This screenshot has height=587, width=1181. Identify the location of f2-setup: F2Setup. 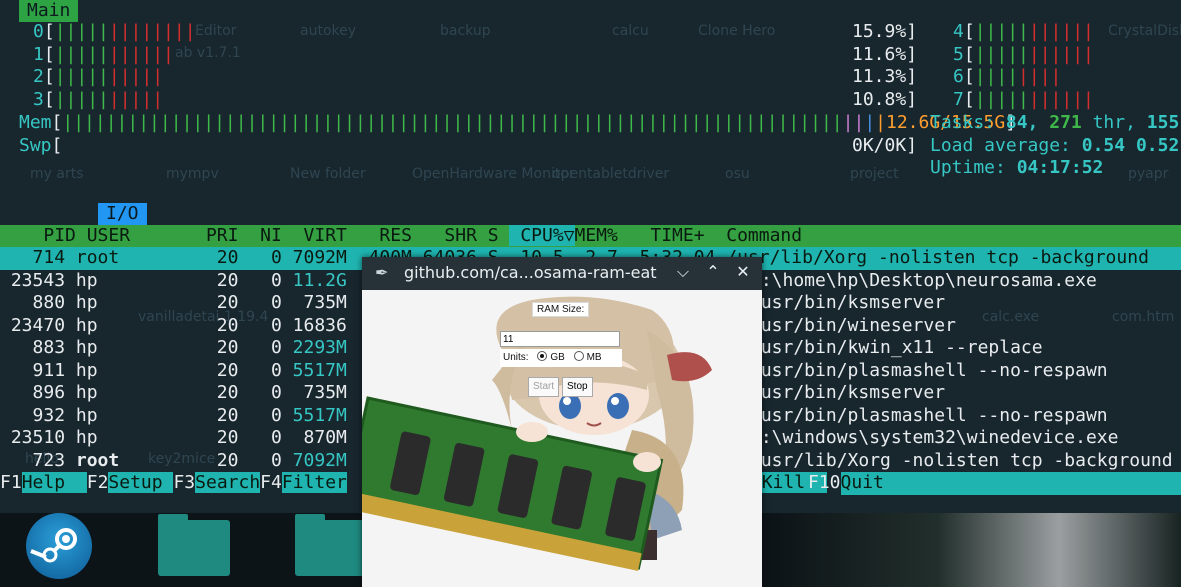
(130, 482).